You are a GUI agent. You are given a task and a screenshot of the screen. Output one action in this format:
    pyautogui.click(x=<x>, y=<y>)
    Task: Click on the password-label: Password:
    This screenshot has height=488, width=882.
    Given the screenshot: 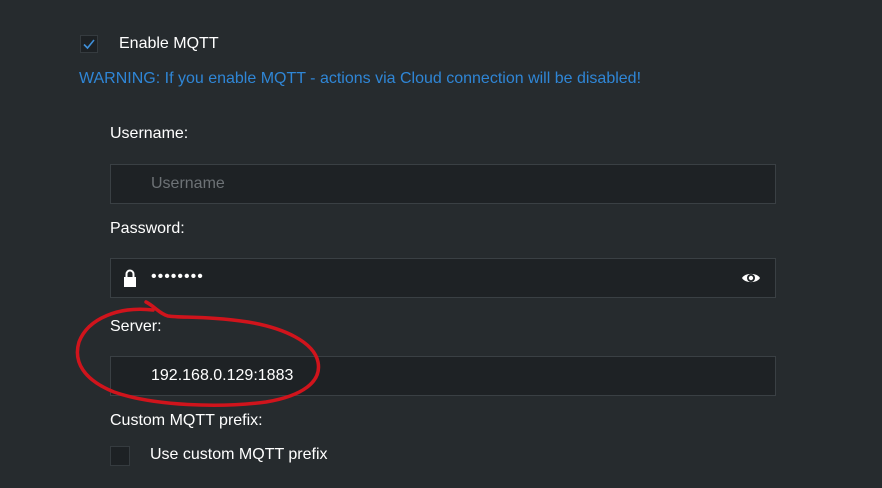 What is the action you would take?
    pyautogui.click(x=147, y=228)
    